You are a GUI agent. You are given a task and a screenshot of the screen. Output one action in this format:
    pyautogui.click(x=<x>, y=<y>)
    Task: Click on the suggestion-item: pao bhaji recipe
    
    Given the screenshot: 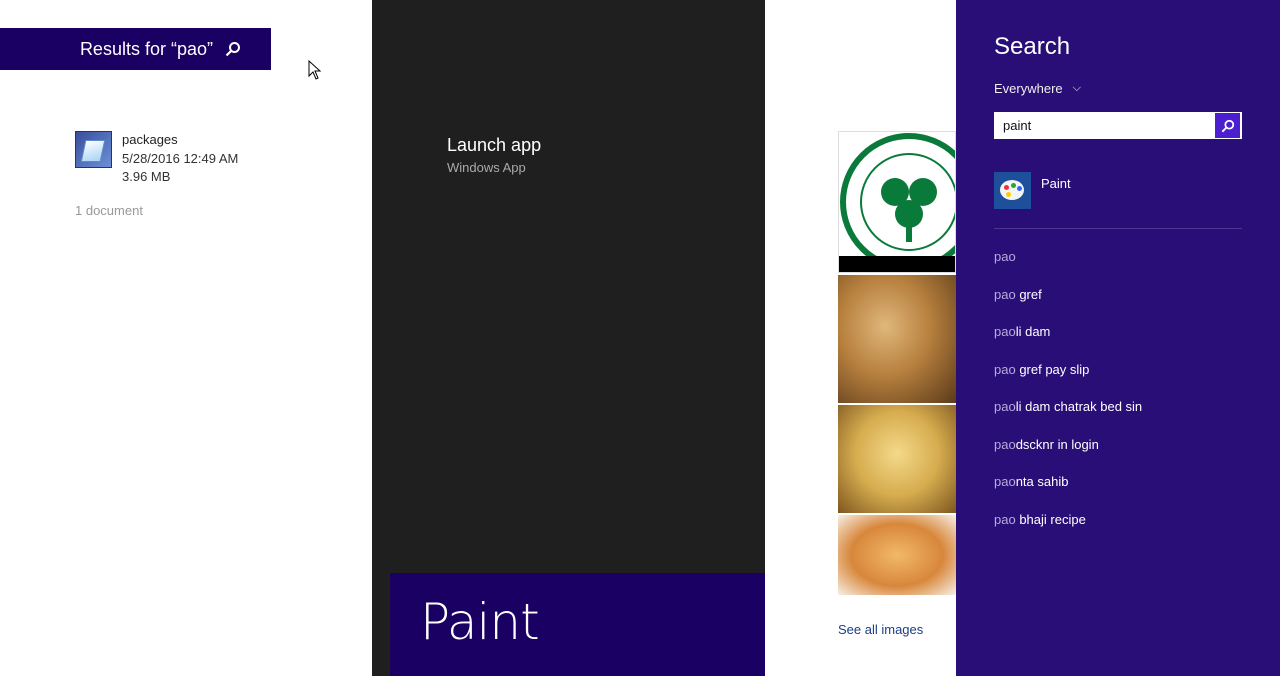 What is the action you would take?
    pyautogui.click(x=1068, y=531)
    